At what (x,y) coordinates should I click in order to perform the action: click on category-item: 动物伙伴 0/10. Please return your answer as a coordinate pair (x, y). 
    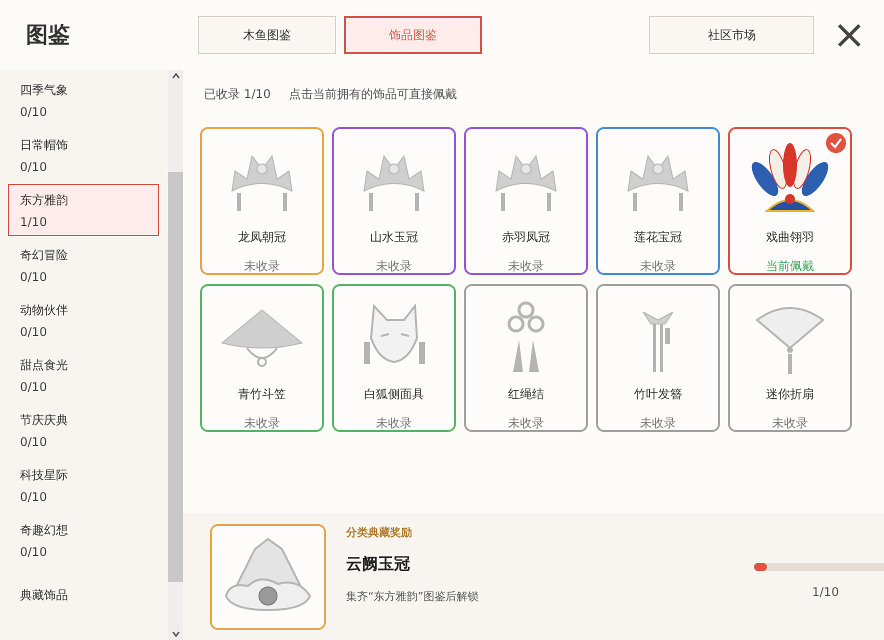
    Looking at the image, I should click on (83, 320).